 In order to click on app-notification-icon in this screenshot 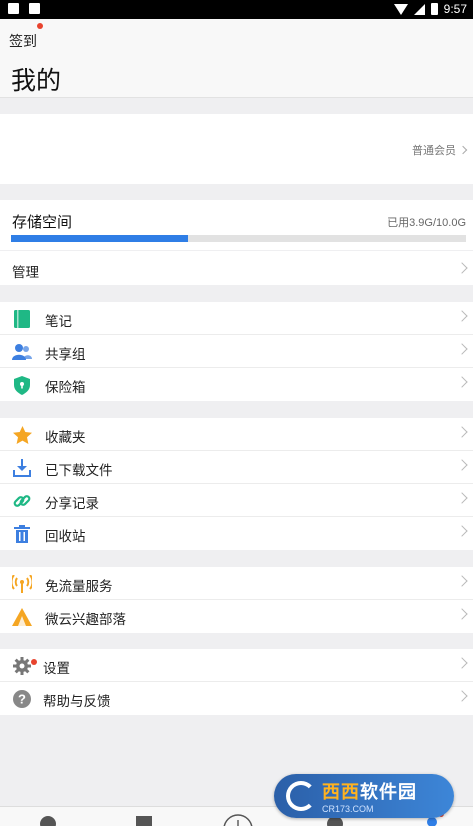, I will do `click(34, 8)`.